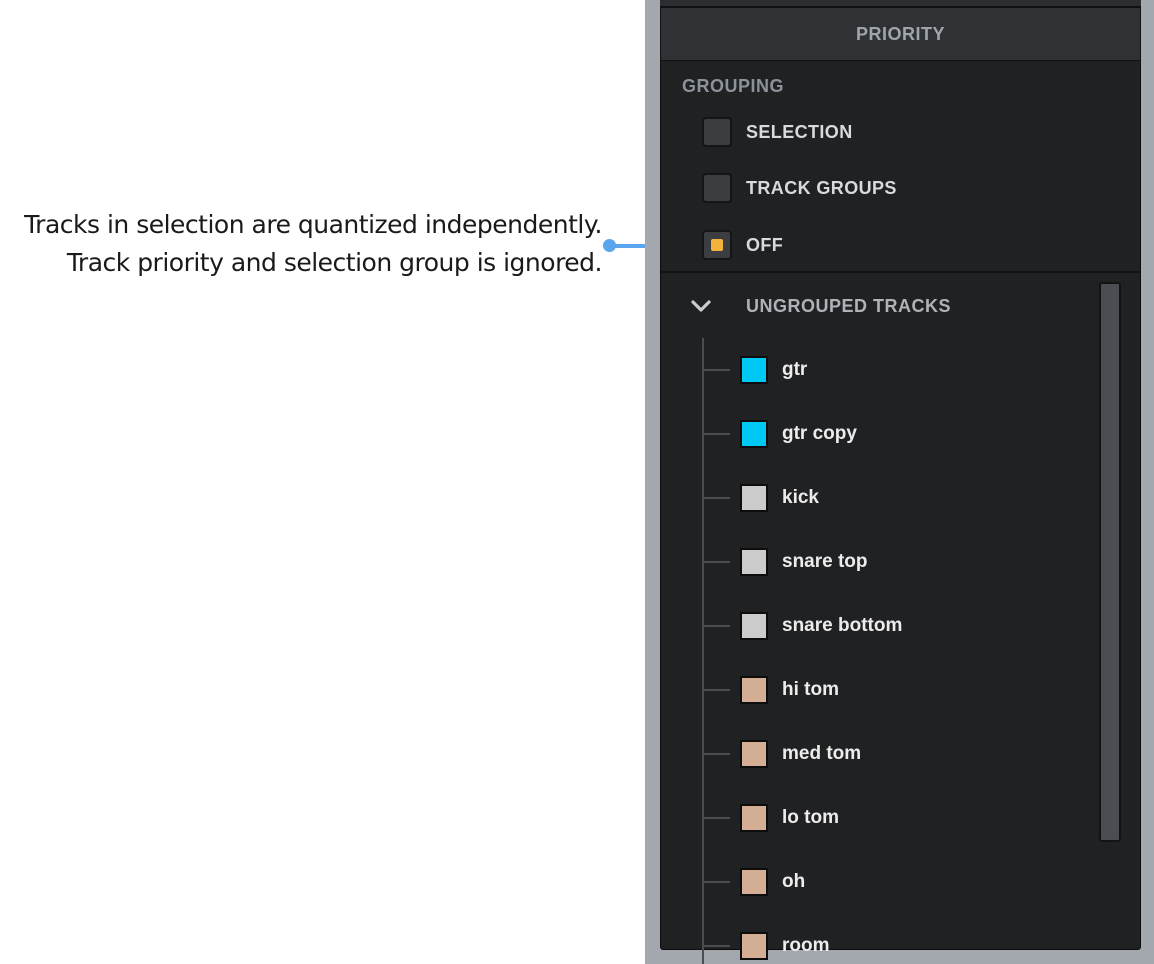 Image resolution: width=1154 pixels, height=964 pixels. Describe the element at coordinates (806, 945) in the screenshot. I see `track-name: room` at that location.